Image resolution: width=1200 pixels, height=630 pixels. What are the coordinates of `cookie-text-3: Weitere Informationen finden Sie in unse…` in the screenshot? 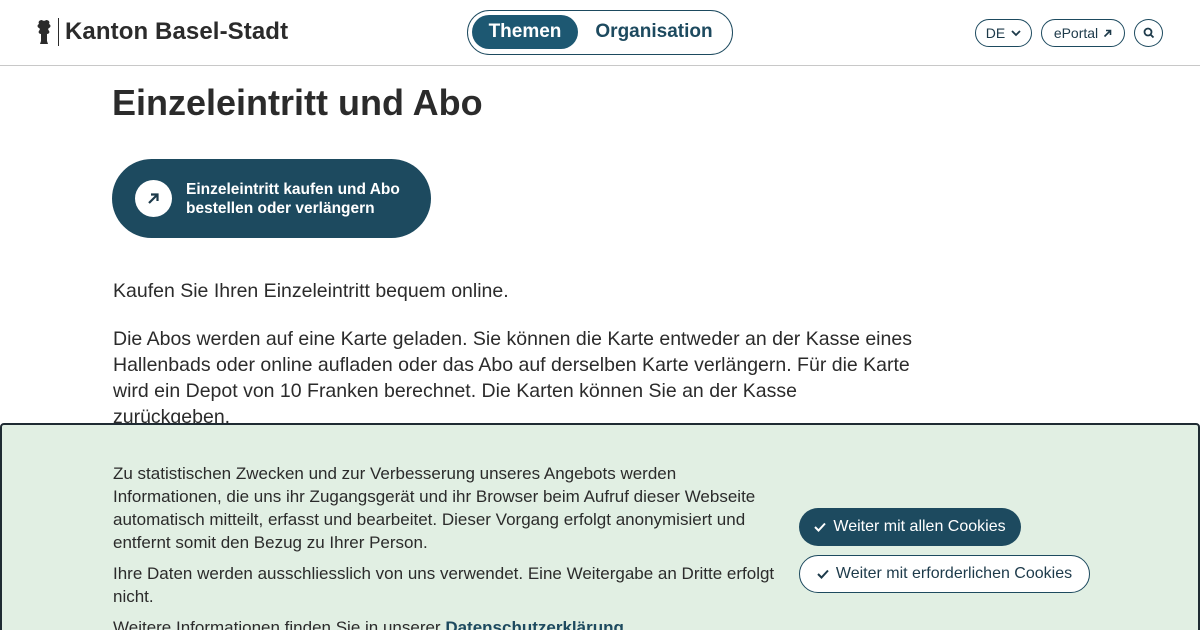 It's located at (449, 623).